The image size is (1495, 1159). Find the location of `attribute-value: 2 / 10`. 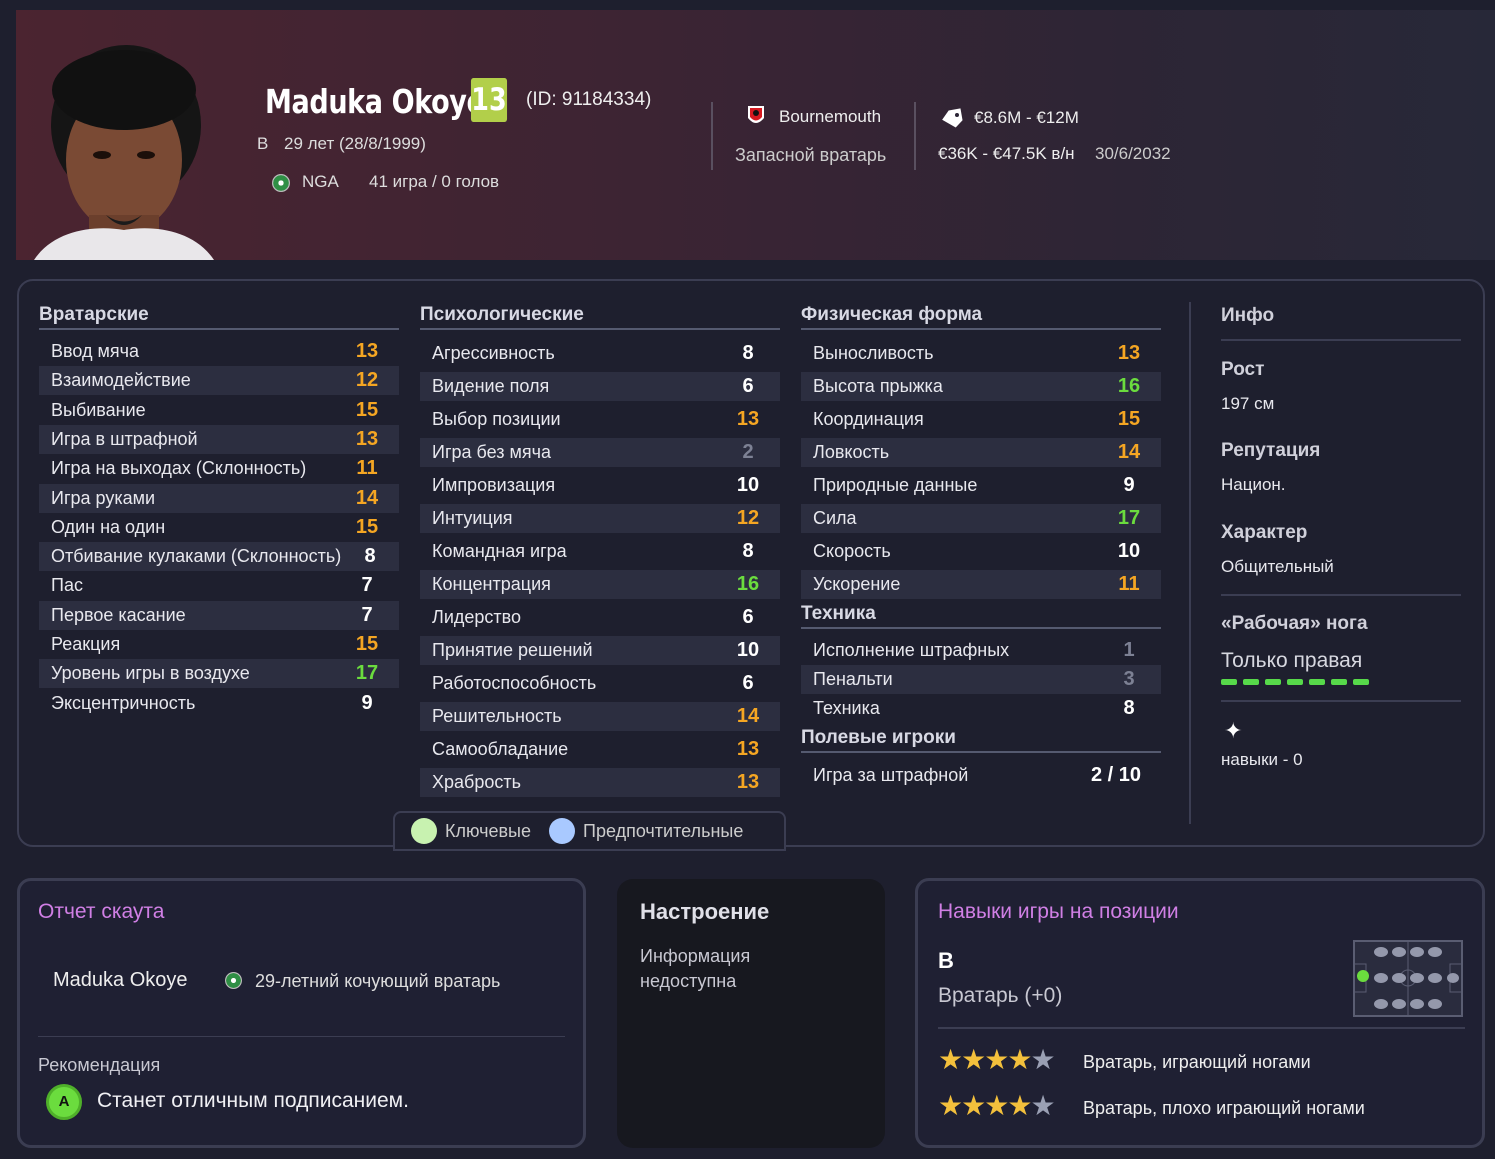

attribute-value: 2 / 10 is located at coordinates (1116, 775).